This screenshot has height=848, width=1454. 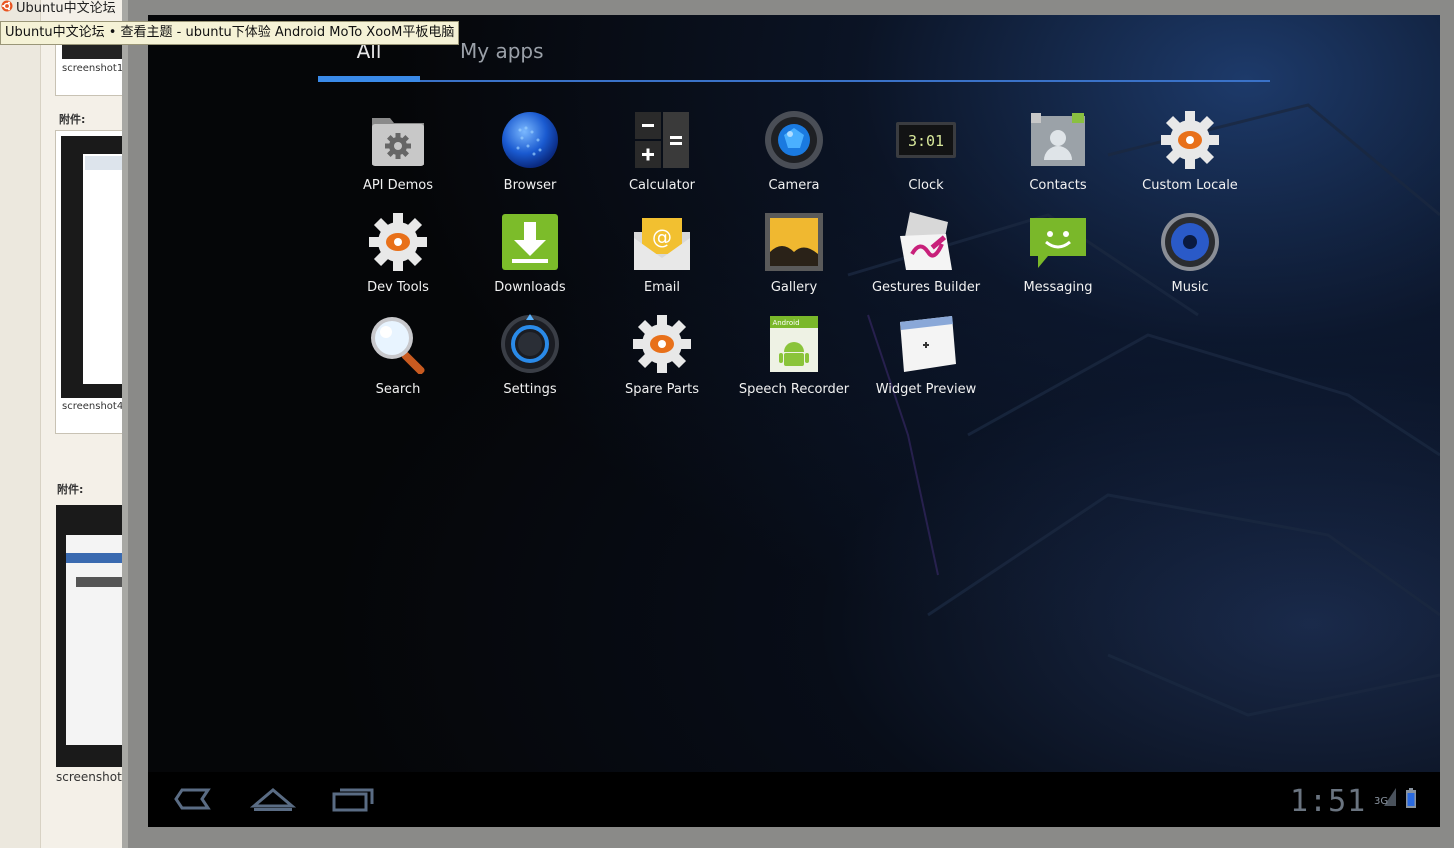 I want to click on app-label: Downloads, so click(x=530, y=287).